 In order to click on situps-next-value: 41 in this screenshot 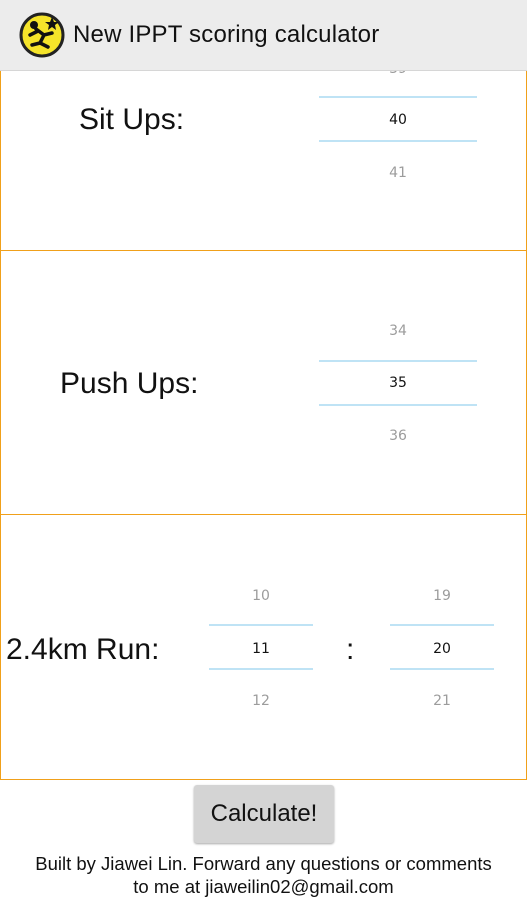, I will do `click(398, 173)`.